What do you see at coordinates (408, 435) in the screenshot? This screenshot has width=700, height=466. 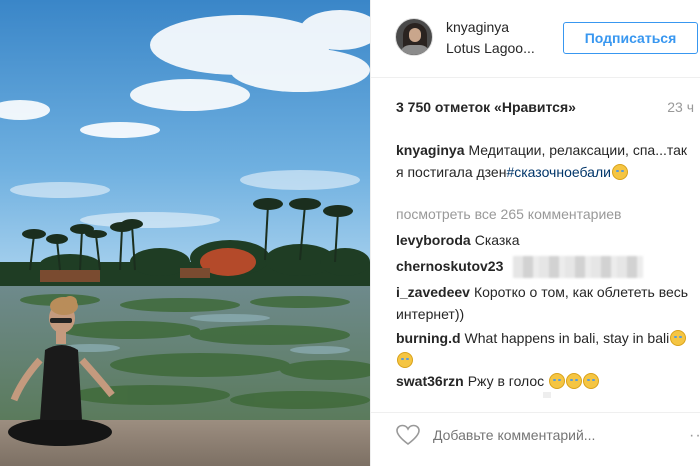 I see `heart-outline-icon` at bounding box center [408, 435].